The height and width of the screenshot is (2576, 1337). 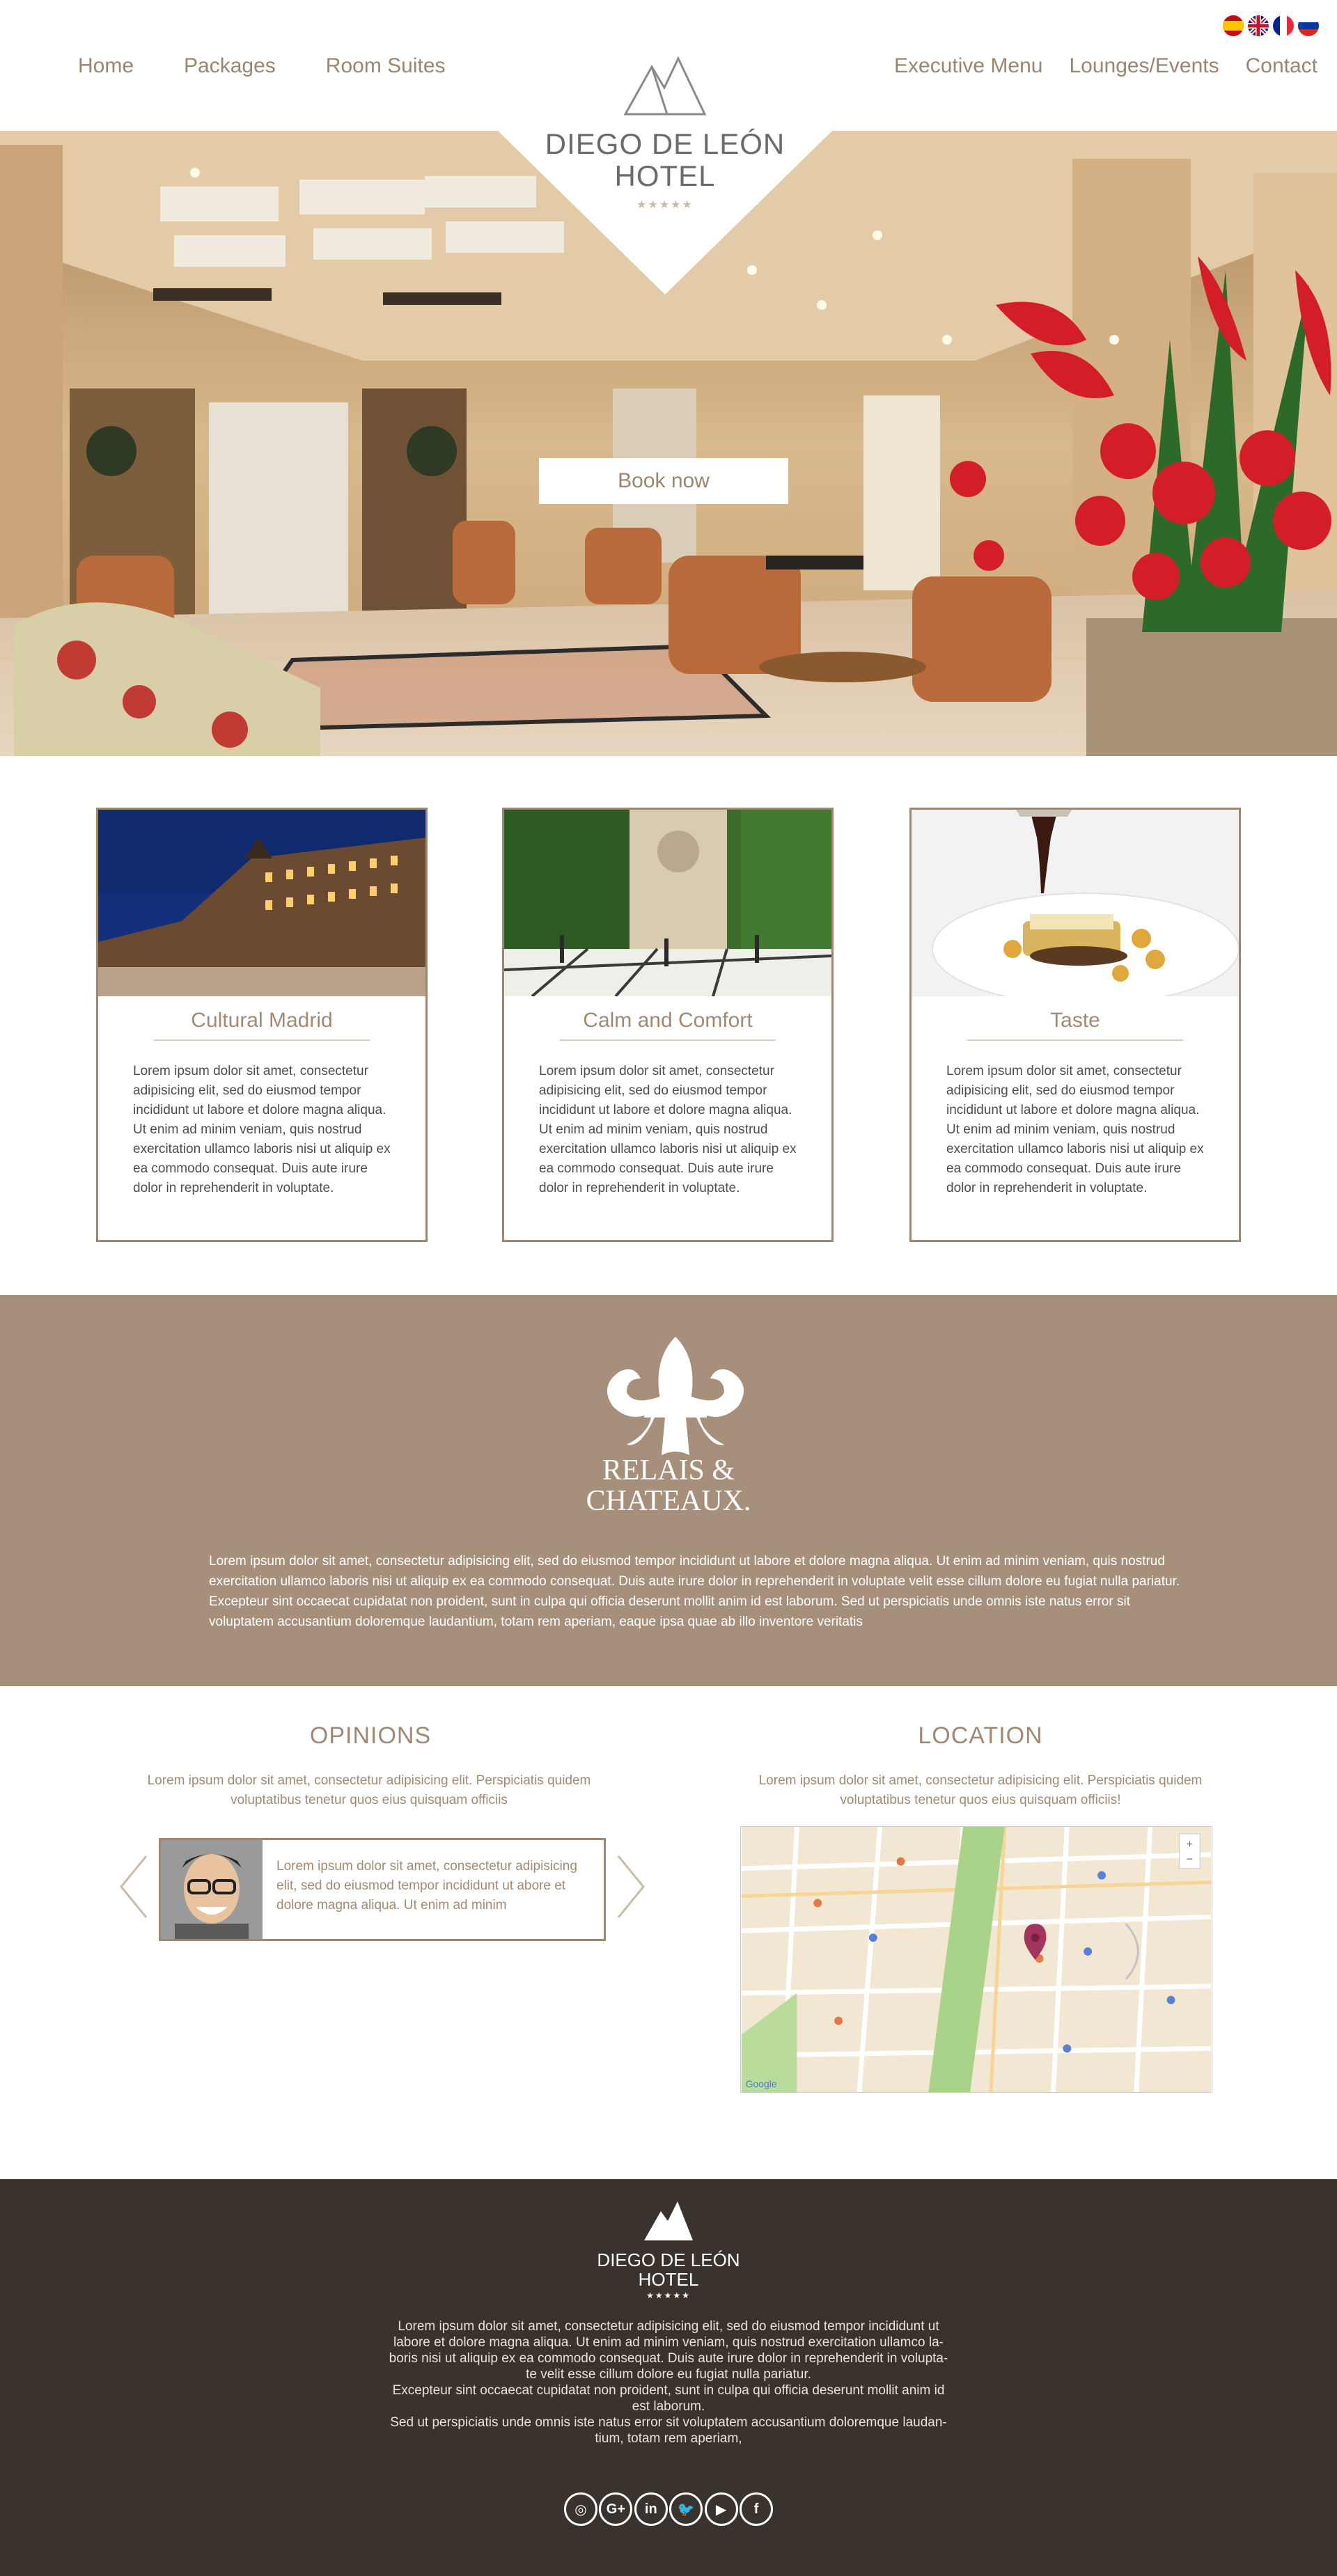 I want to click on gourmet-dish-photo, so click(x=1076, y=903).